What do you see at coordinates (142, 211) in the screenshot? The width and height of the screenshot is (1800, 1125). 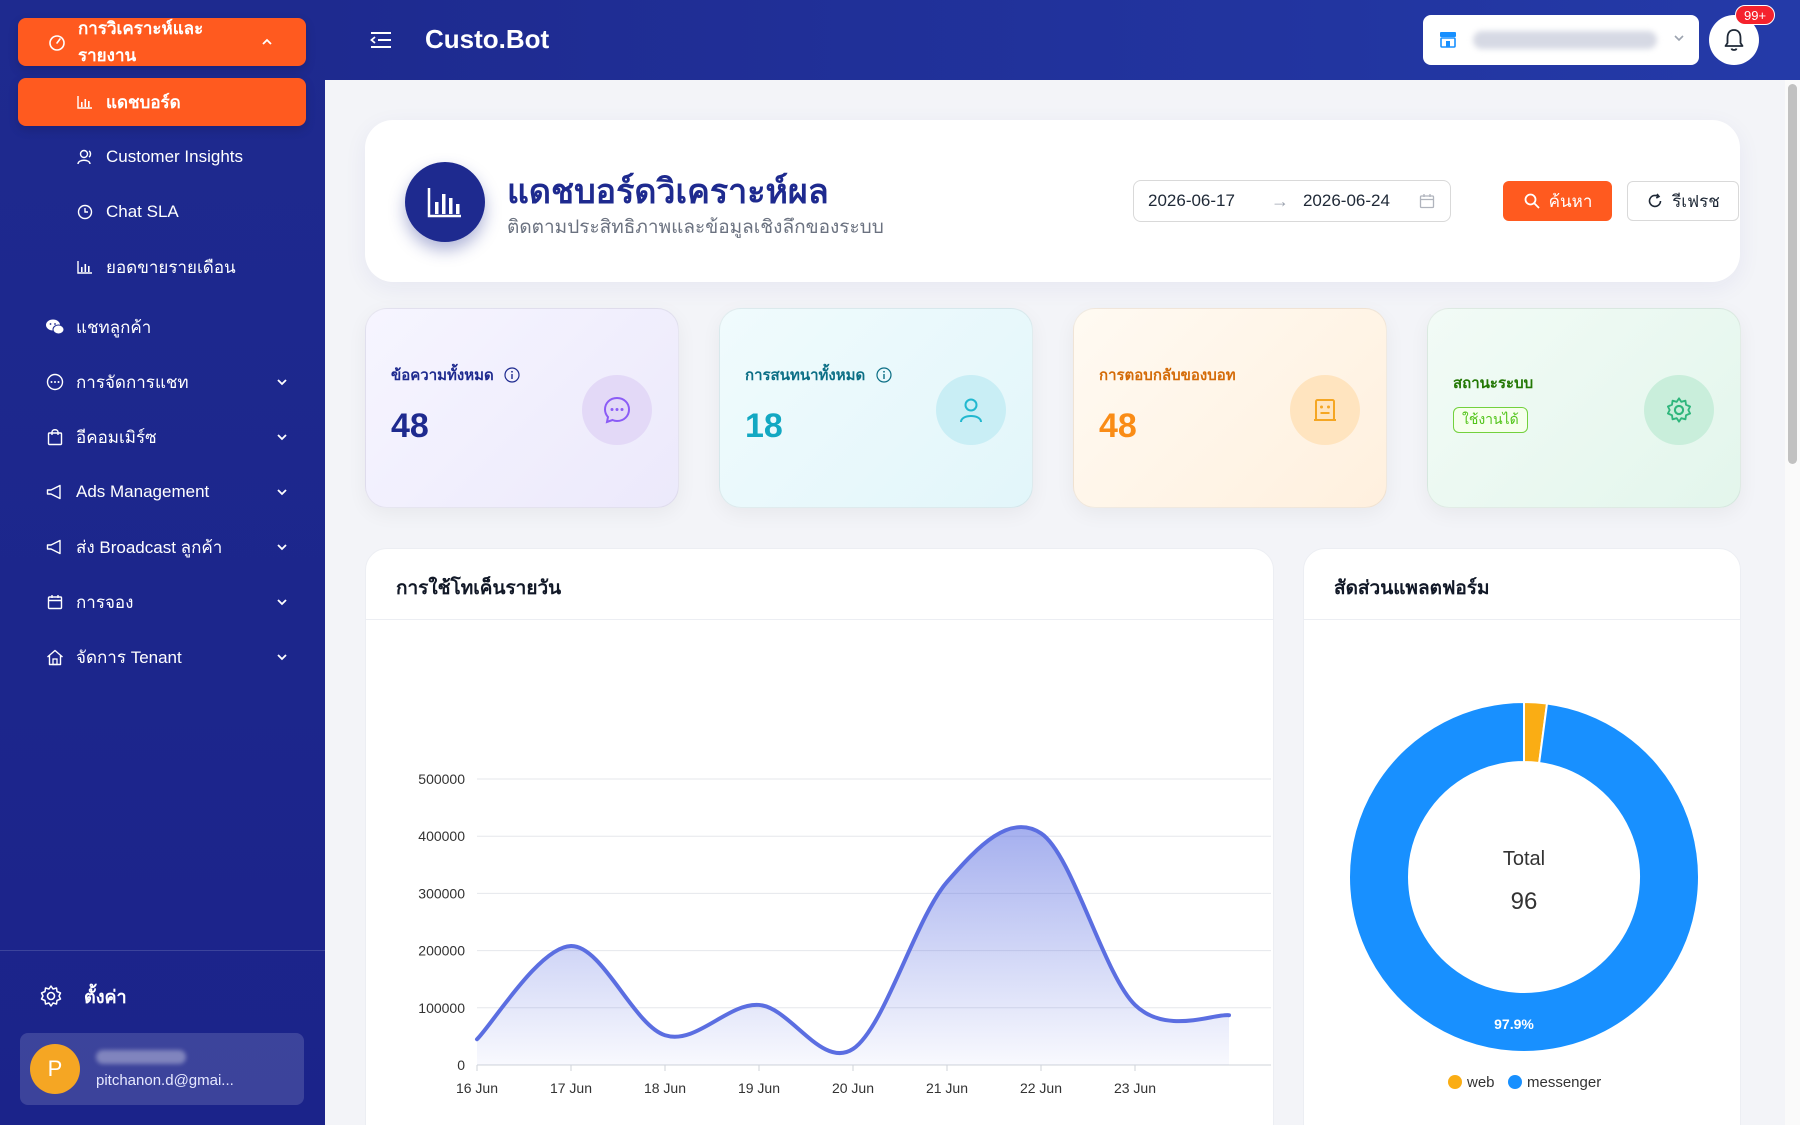 I see `sidebar-item-label: Chat SLA` at bounding box center [142, 211].